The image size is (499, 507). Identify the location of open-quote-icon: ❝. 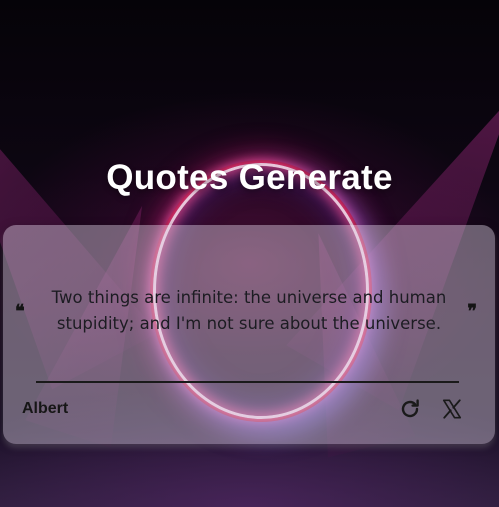
(20, 311).